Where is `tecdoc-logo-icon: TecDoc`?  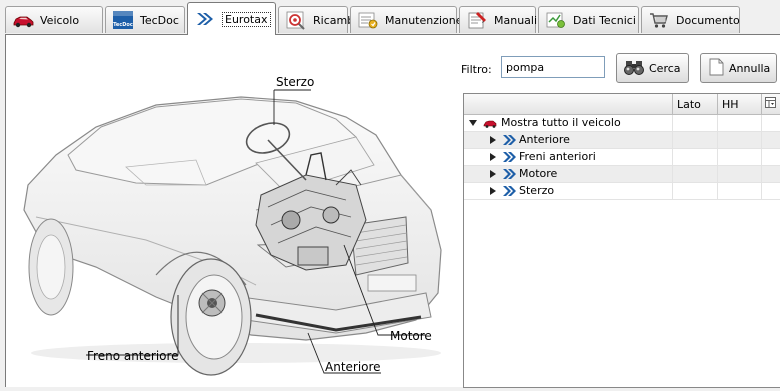 tecdoc-logo-icon: TecDoc is located at coordinates (123, 20).